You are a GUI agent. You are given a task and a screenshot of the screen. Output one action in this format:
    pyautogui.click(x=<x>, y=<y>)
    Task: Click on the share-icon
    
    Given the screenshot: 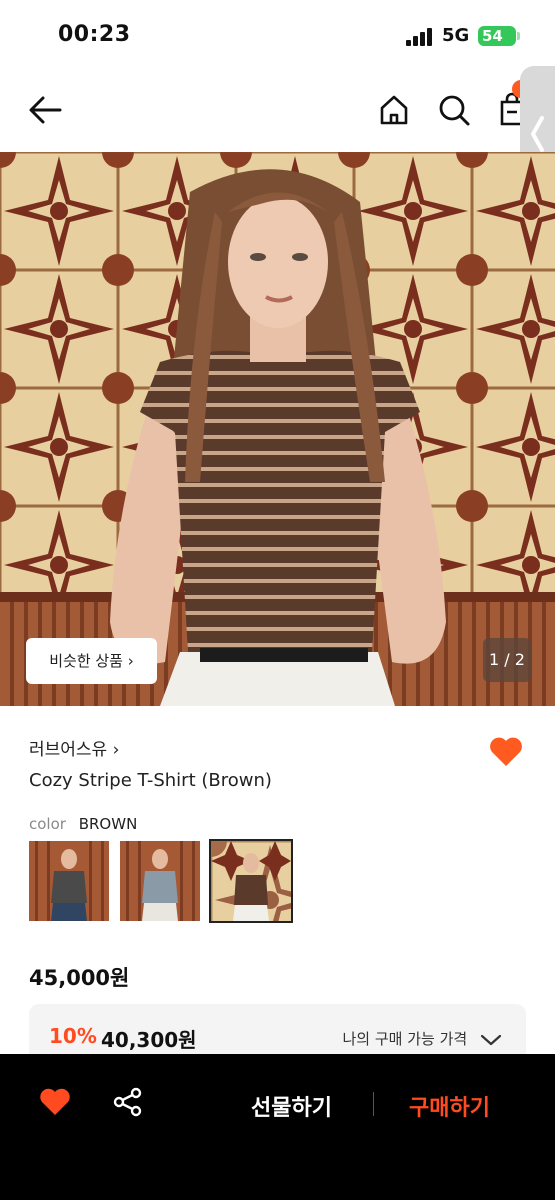 What is the action you would take?
    pyautogui.click(x=128, y=1102)
    